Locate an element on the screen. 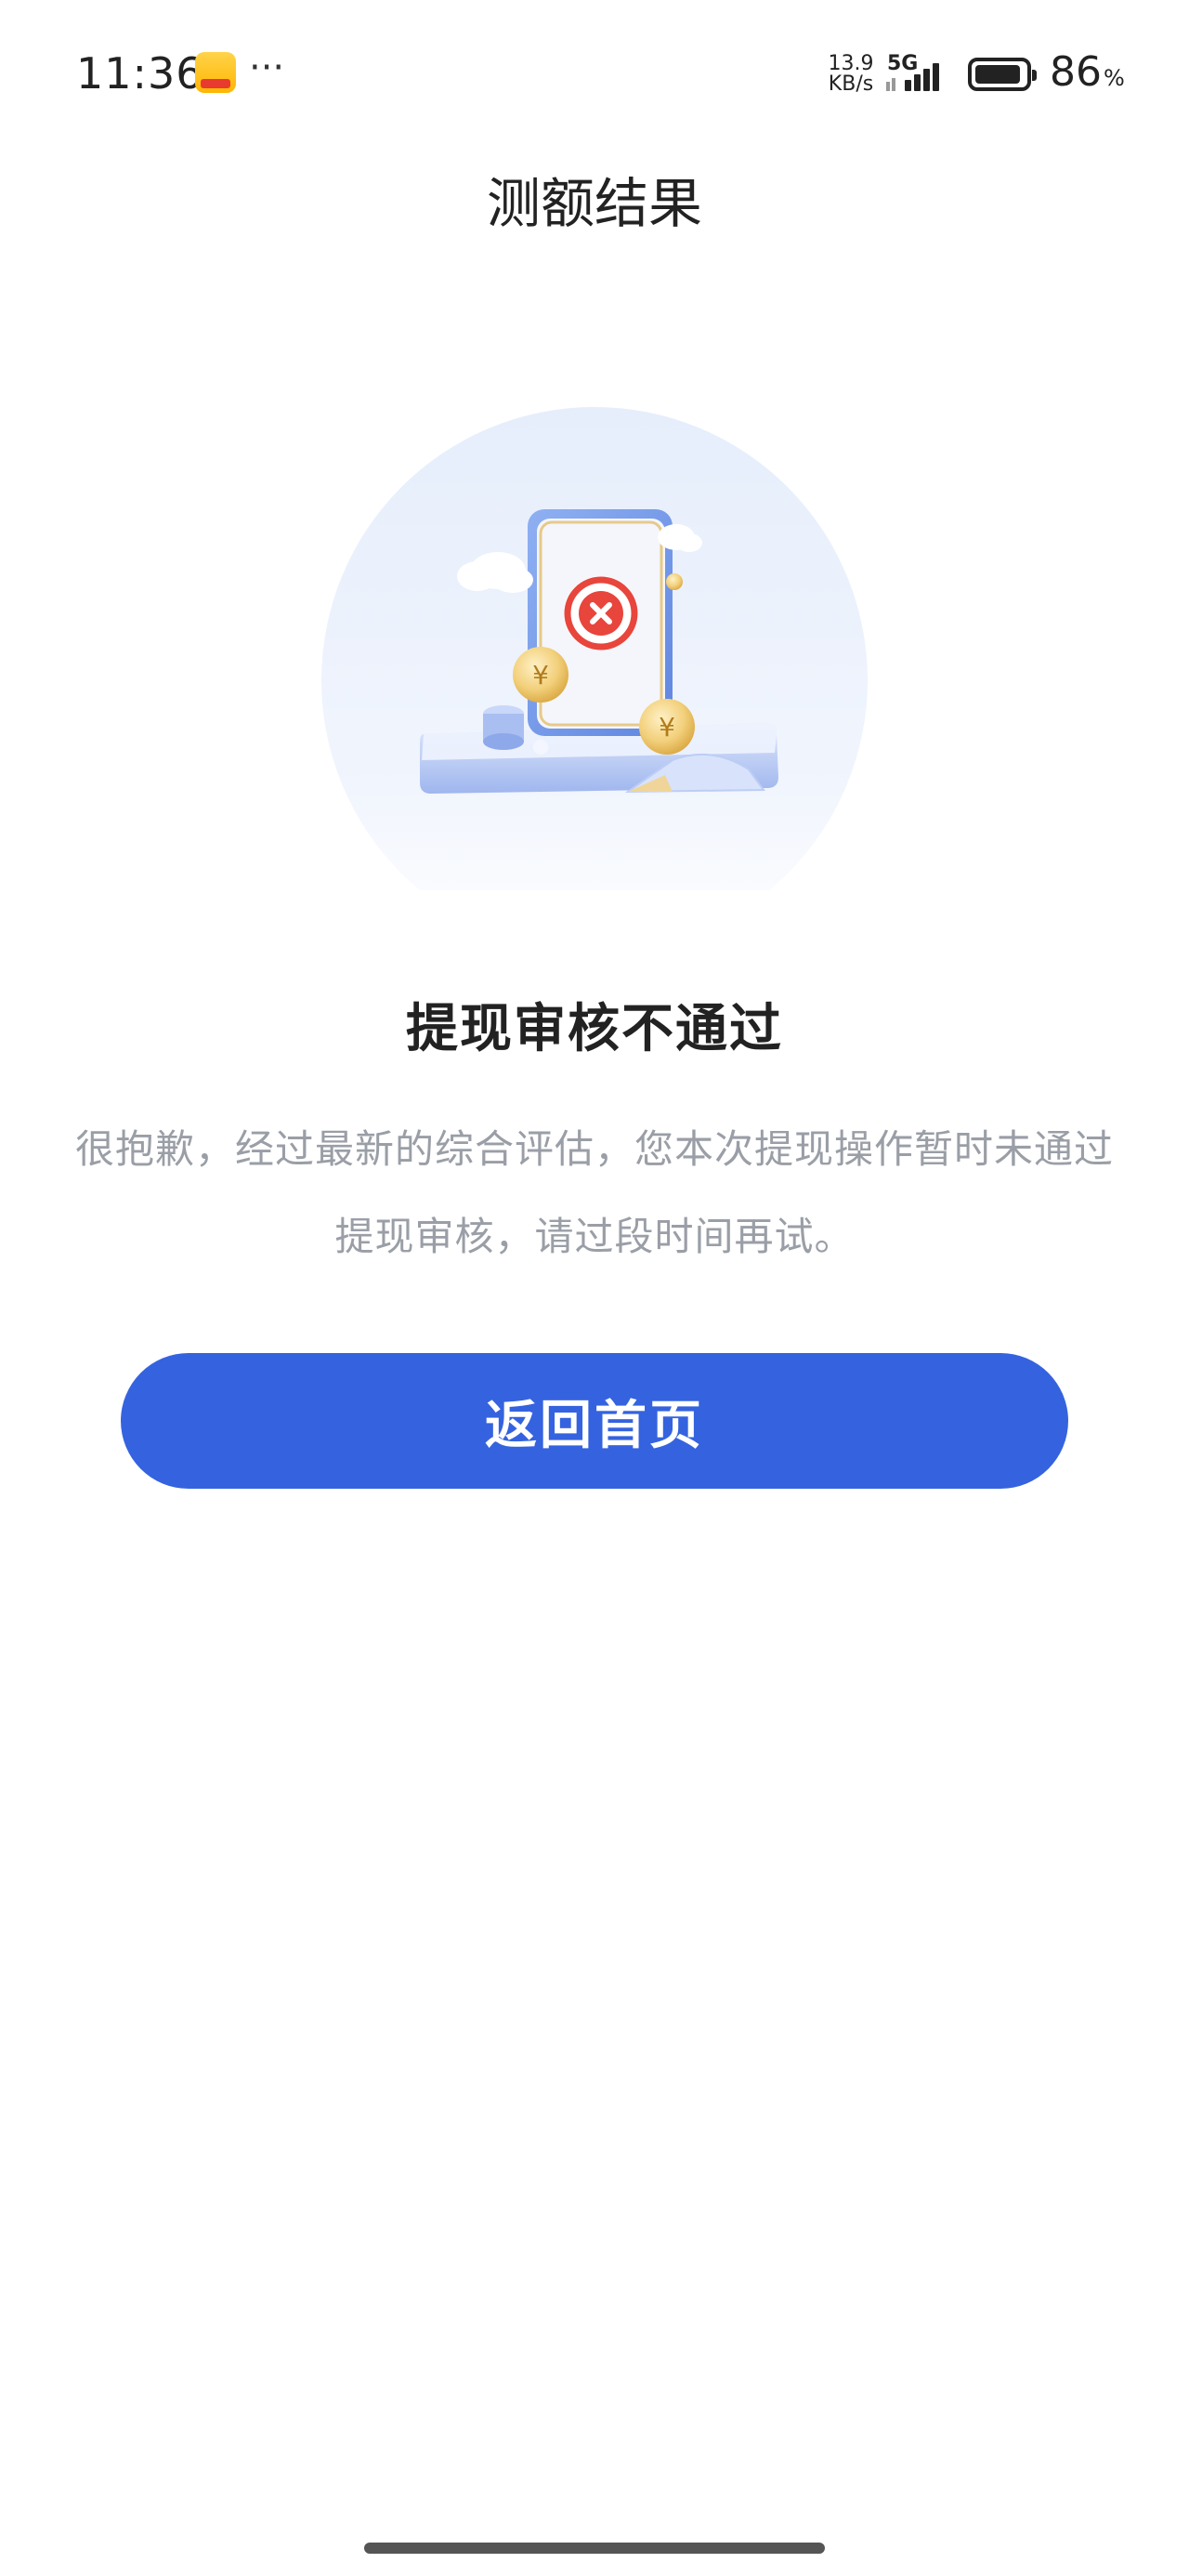  network-speed-value: 13.9 is located at coordinates (851, 63).